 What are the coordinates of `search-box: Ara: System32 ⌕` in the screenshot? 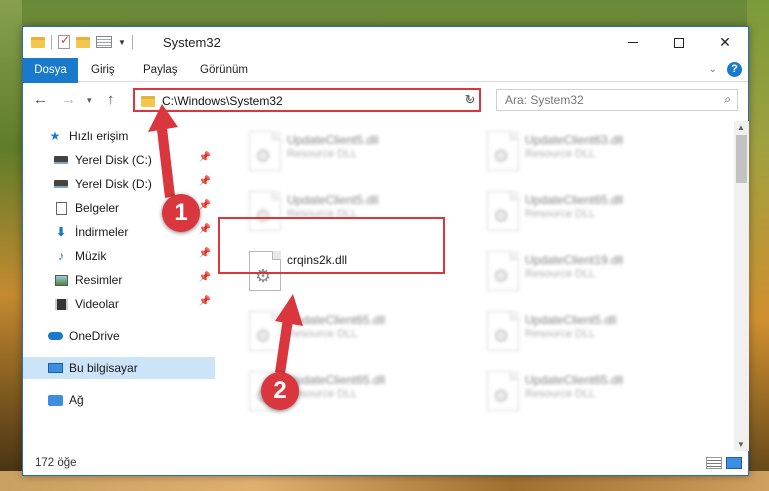 It's located at (617, 100).